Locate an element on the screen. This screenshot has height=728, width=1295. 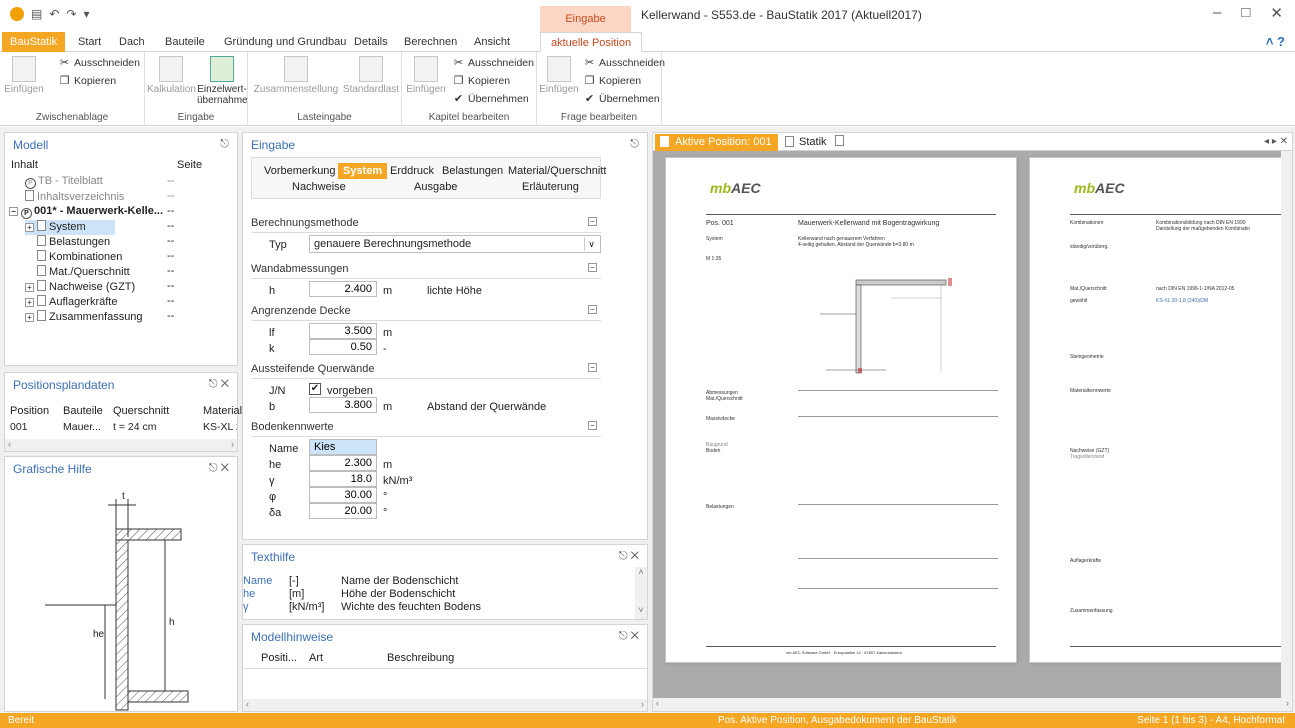
b-input is located at coordinates (343, 405).